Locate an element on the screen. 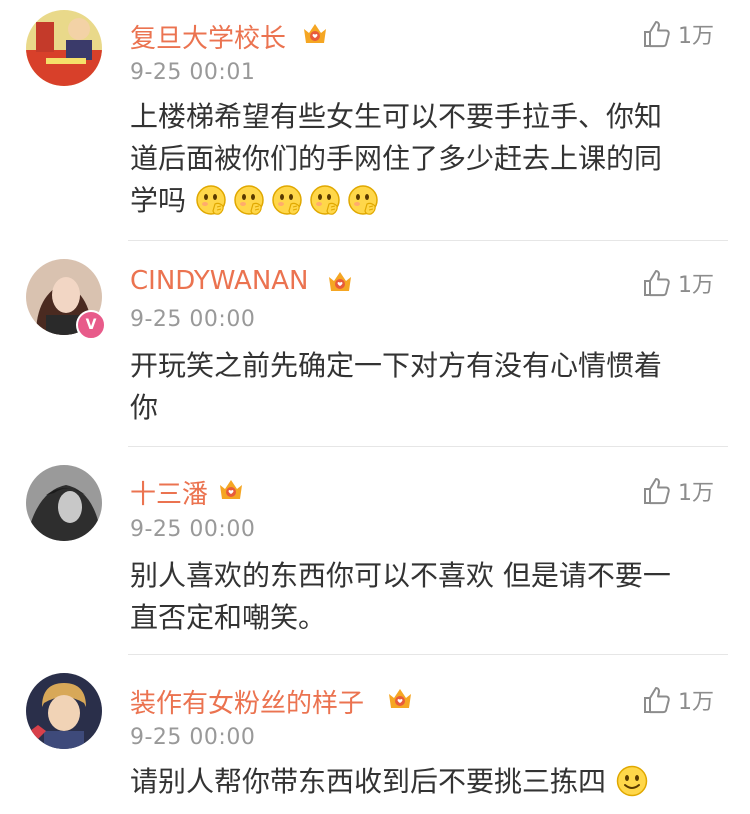  comment-text: 请别人帮你带东西收到后不要挑三拣四 is located at coordinates (425, 782).